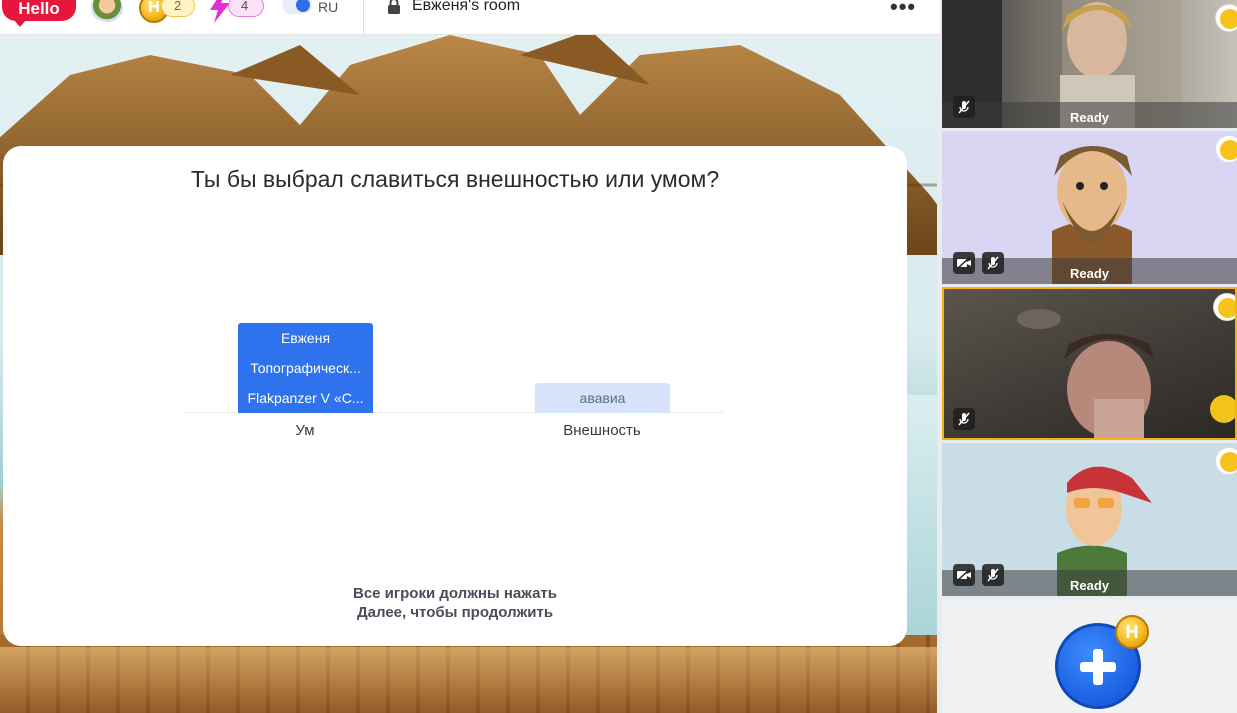  What do you see at coordinates (328, 7) in the screenshot?
I see `language-label: RU` at bounding box center [328, 7].